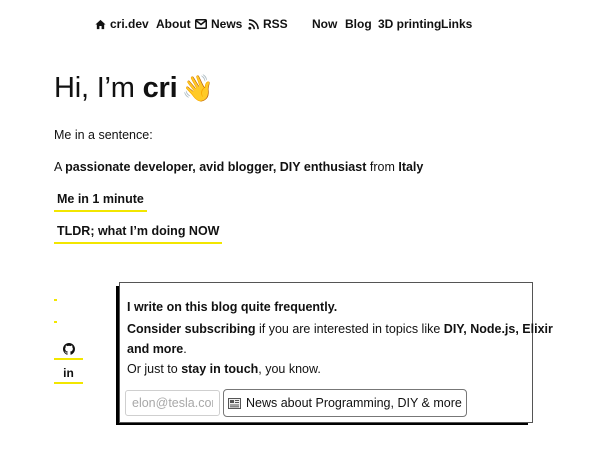  What do you see at coordinates (324, 24) in the screenshot?
I see `nav-now-link: Now` at bounding box center [324, 24].